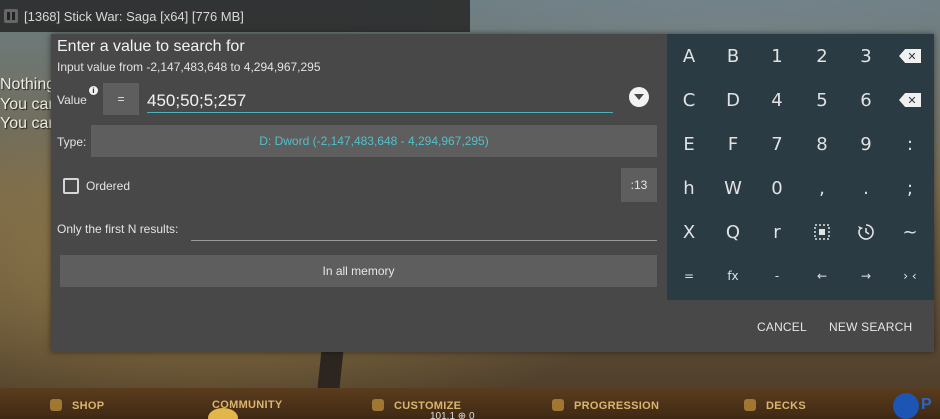  What do you see at coordinates (108, 186) in the screenshot?
I see `ordered-label: Ordered` at bounding box center [108, 186].